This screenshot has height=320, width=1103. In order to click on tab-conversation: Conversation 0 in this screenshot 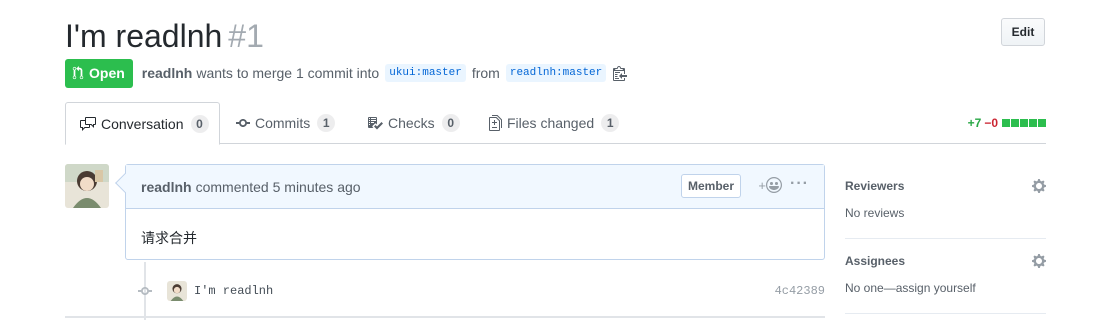, I will do `click(142, 123)`.